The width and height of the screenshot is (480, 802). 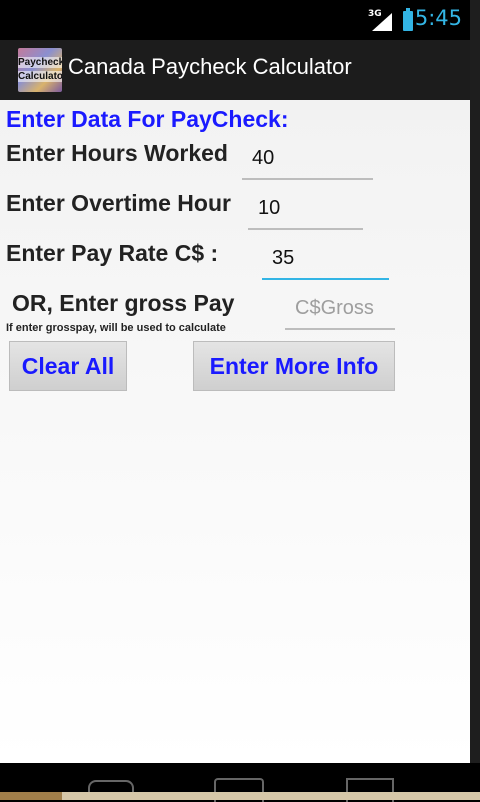 I want to click on app-logo-icon: Paycheck Calculator, so click(x=40, y=70).